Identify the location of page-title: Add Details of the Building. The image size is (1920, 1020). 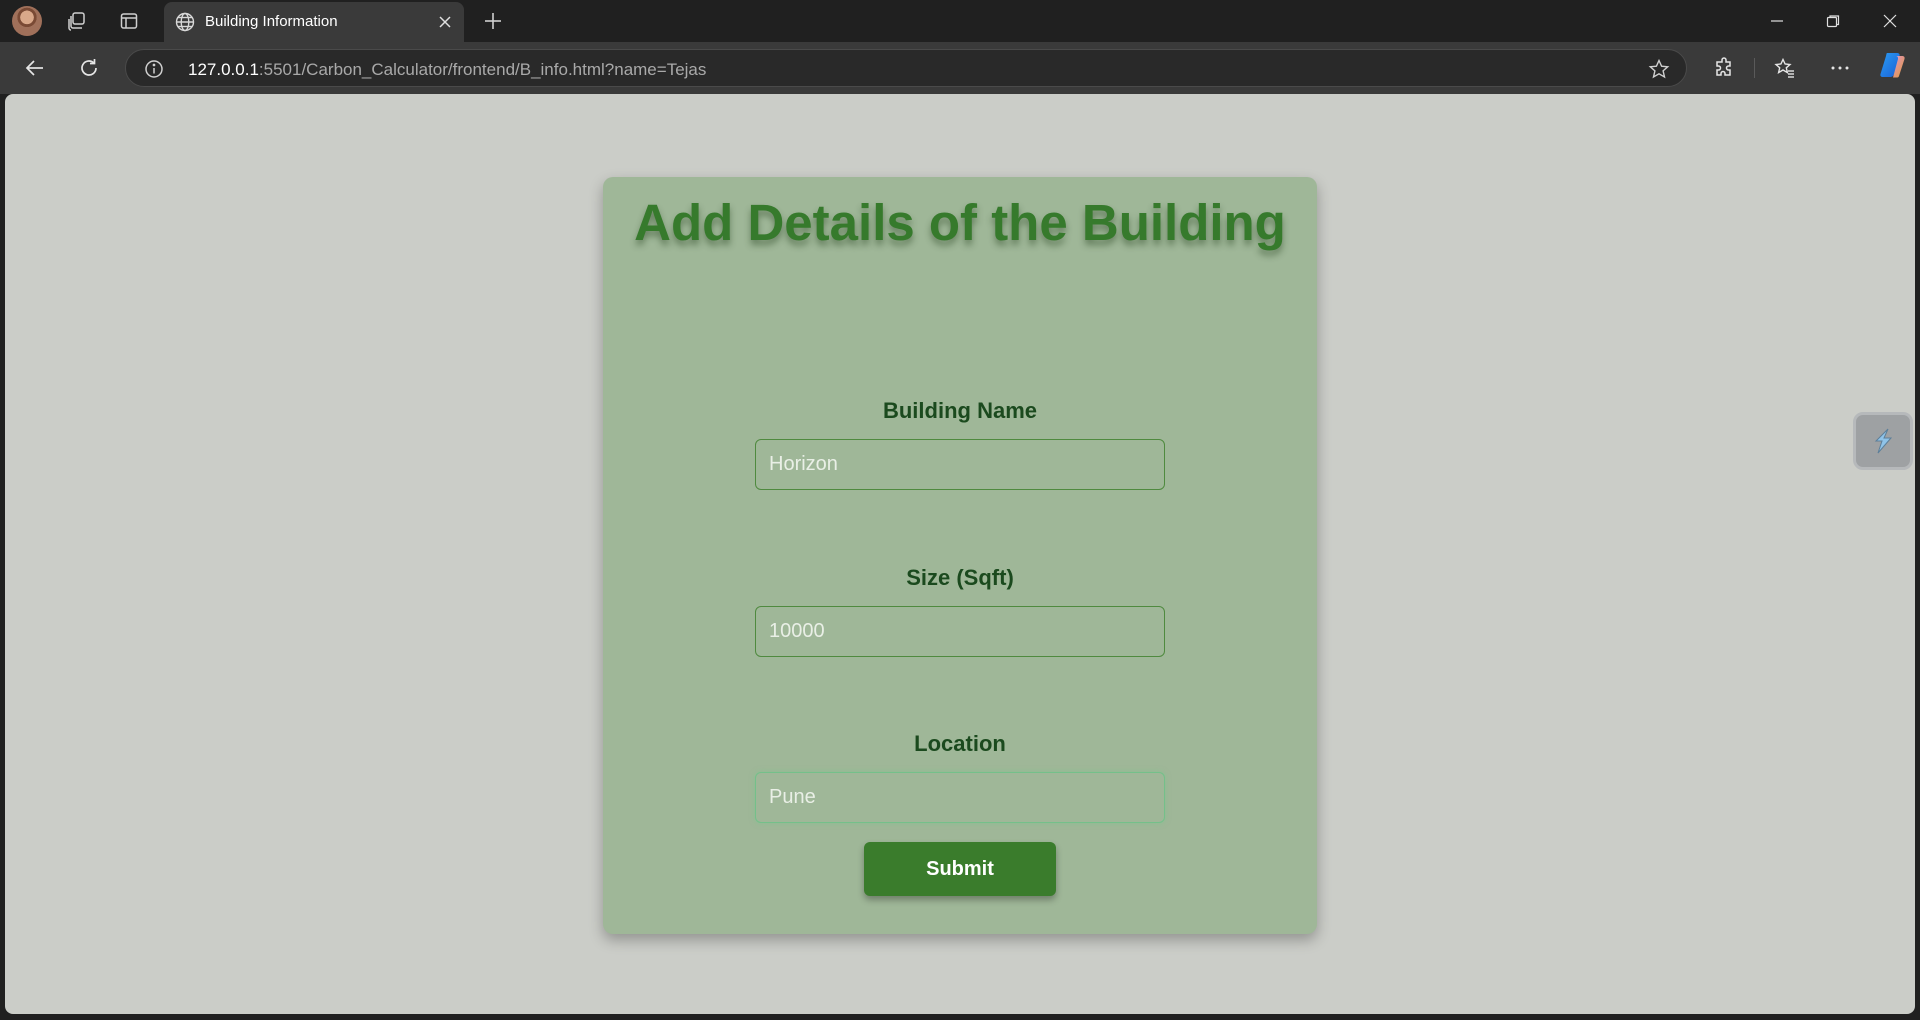
(960, 222).